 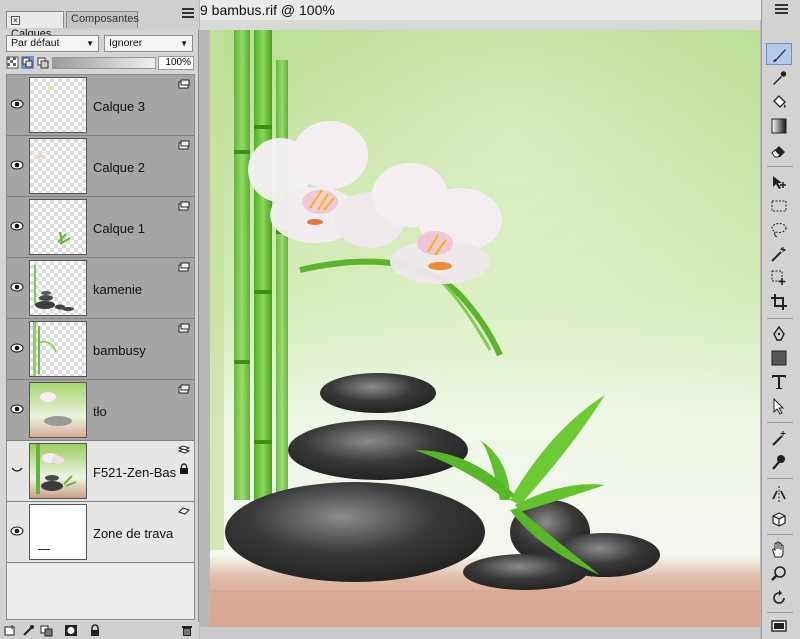 What do you see at coordinates (480, 25) in the screenshot?
I see `ruler-strip` at bounding box center [480, 25].